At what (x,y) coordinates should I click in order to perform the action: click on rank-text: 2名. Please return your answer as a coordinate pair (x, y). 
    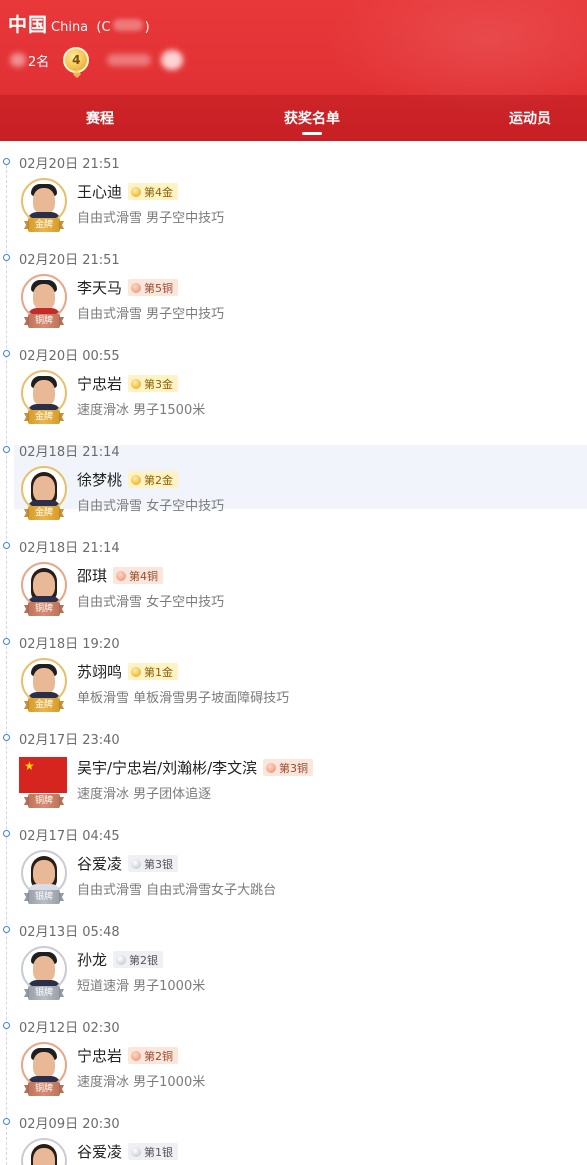
    Looking at the image, I should click on (39, 62).